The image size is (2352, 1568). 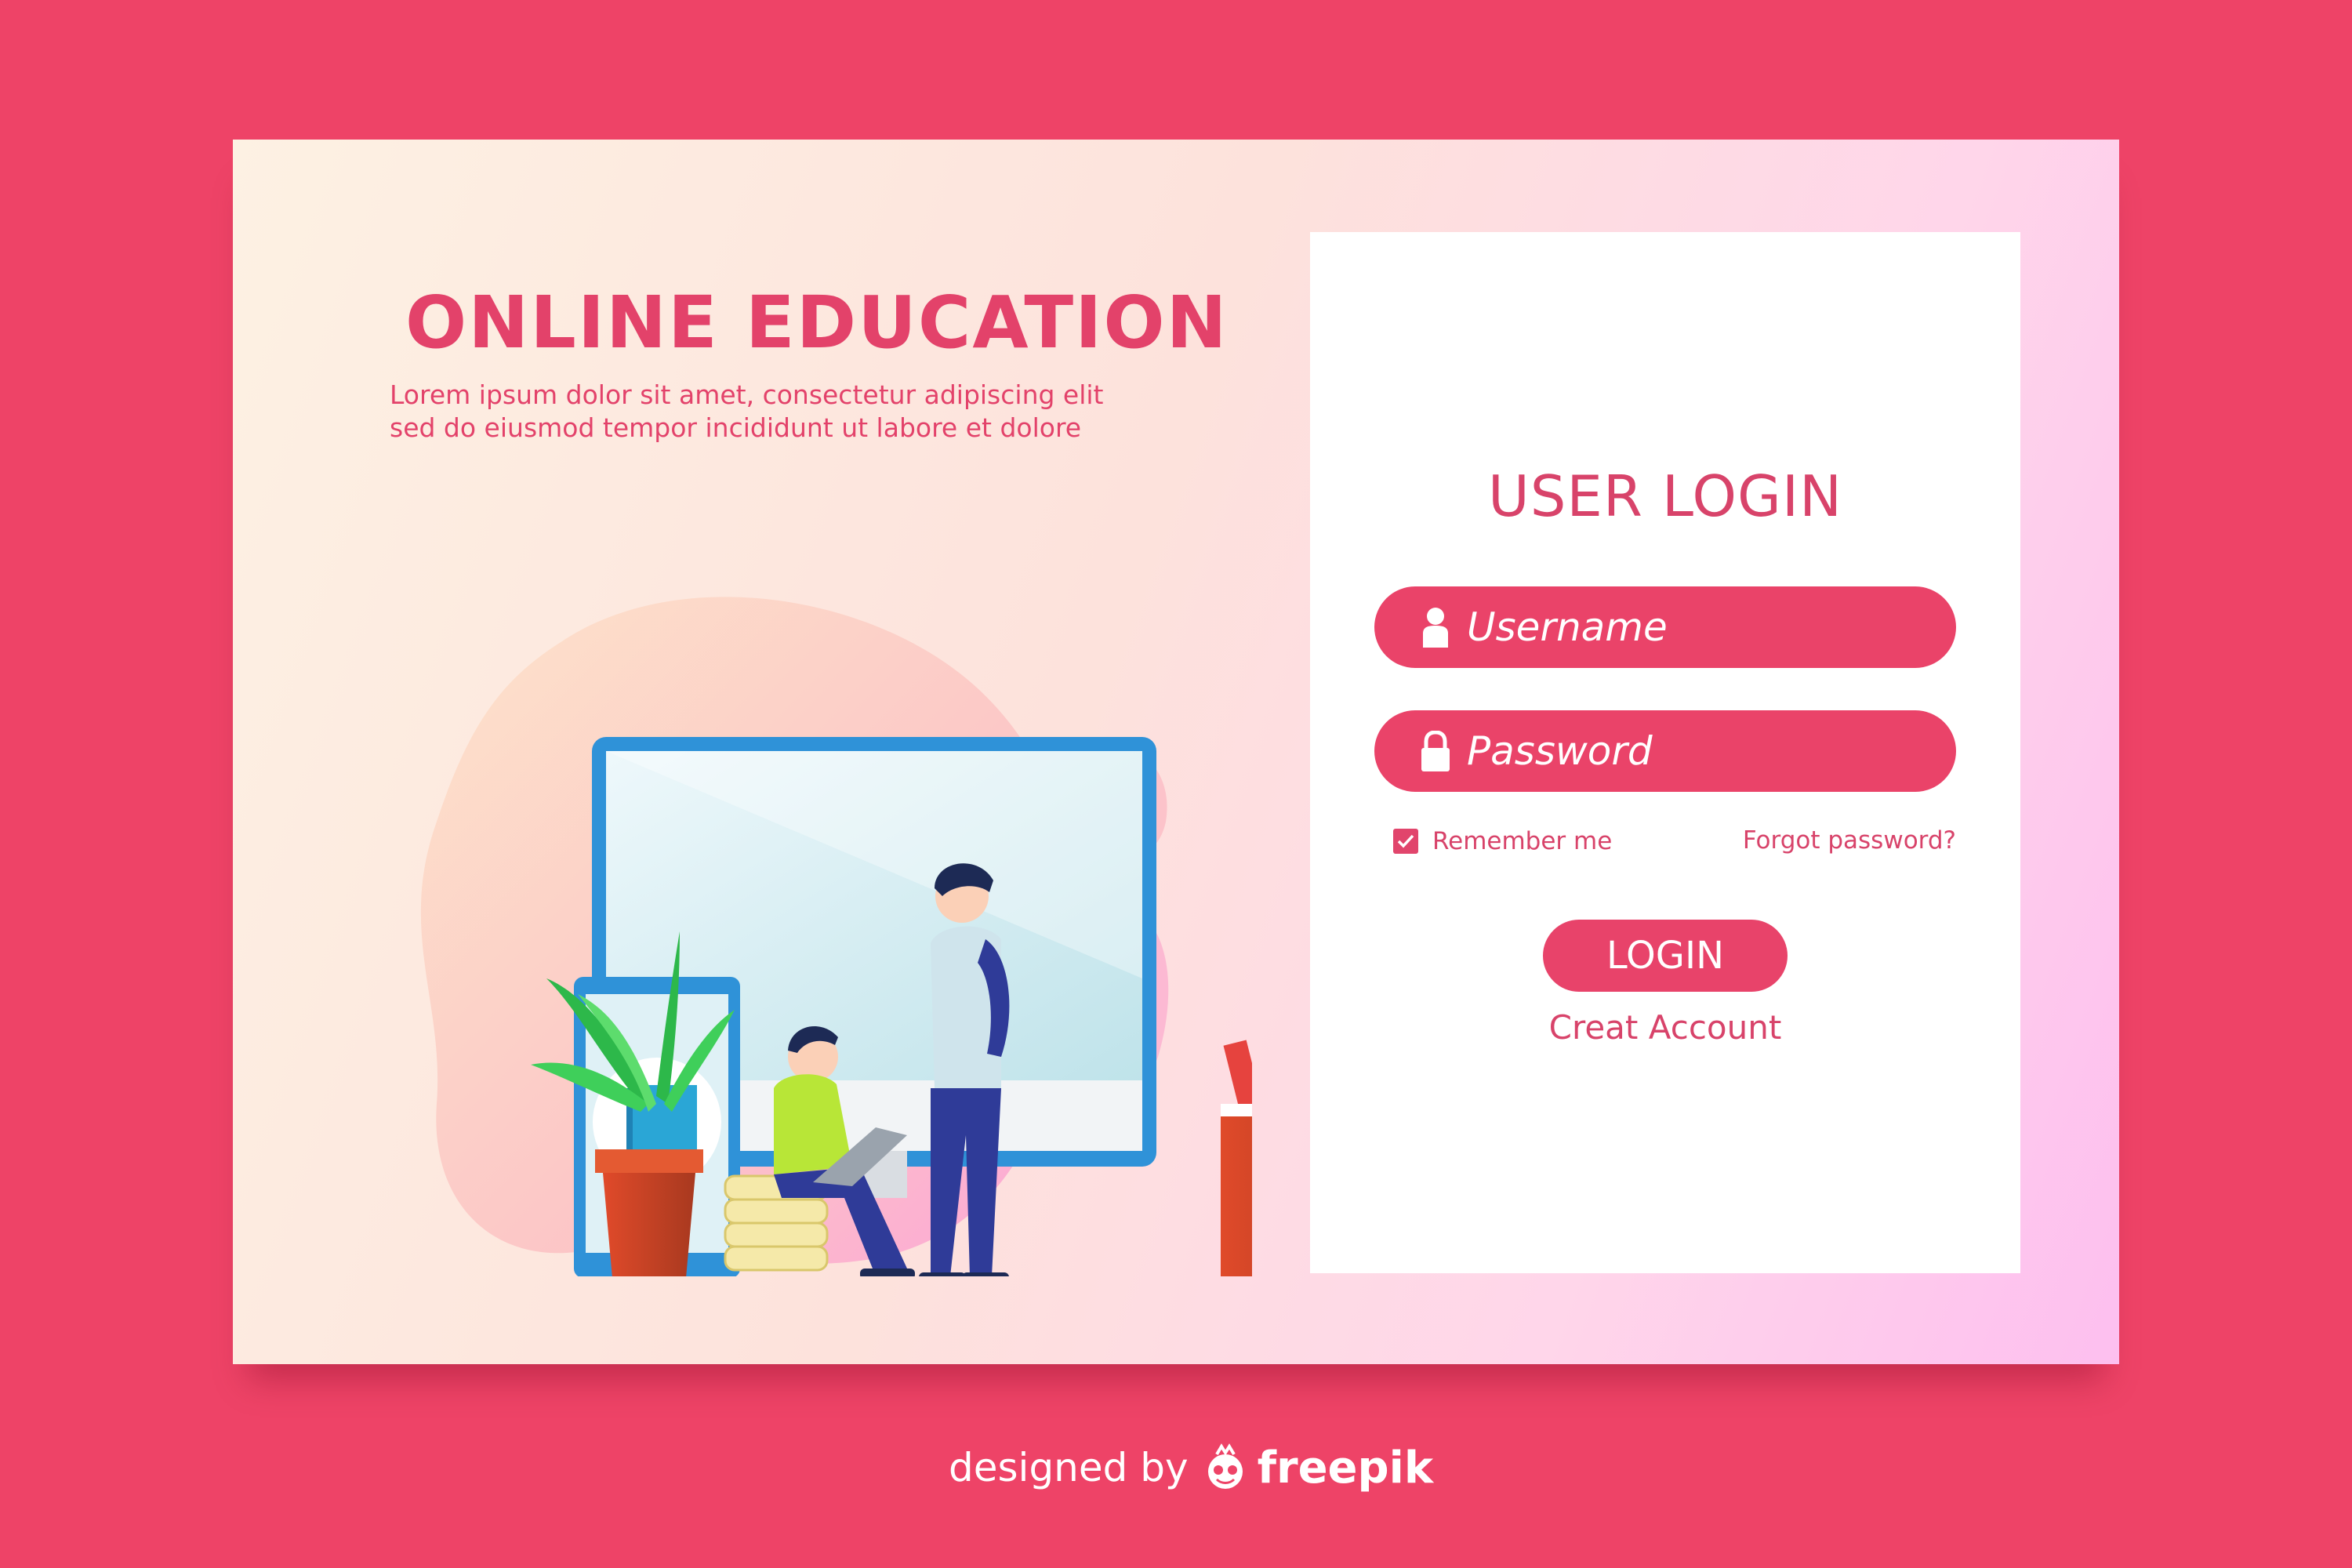 What do you see at coordinates (1236, 1194) in the screenshot?
I see `pen-holder` at bounding box center [1236, 1194].